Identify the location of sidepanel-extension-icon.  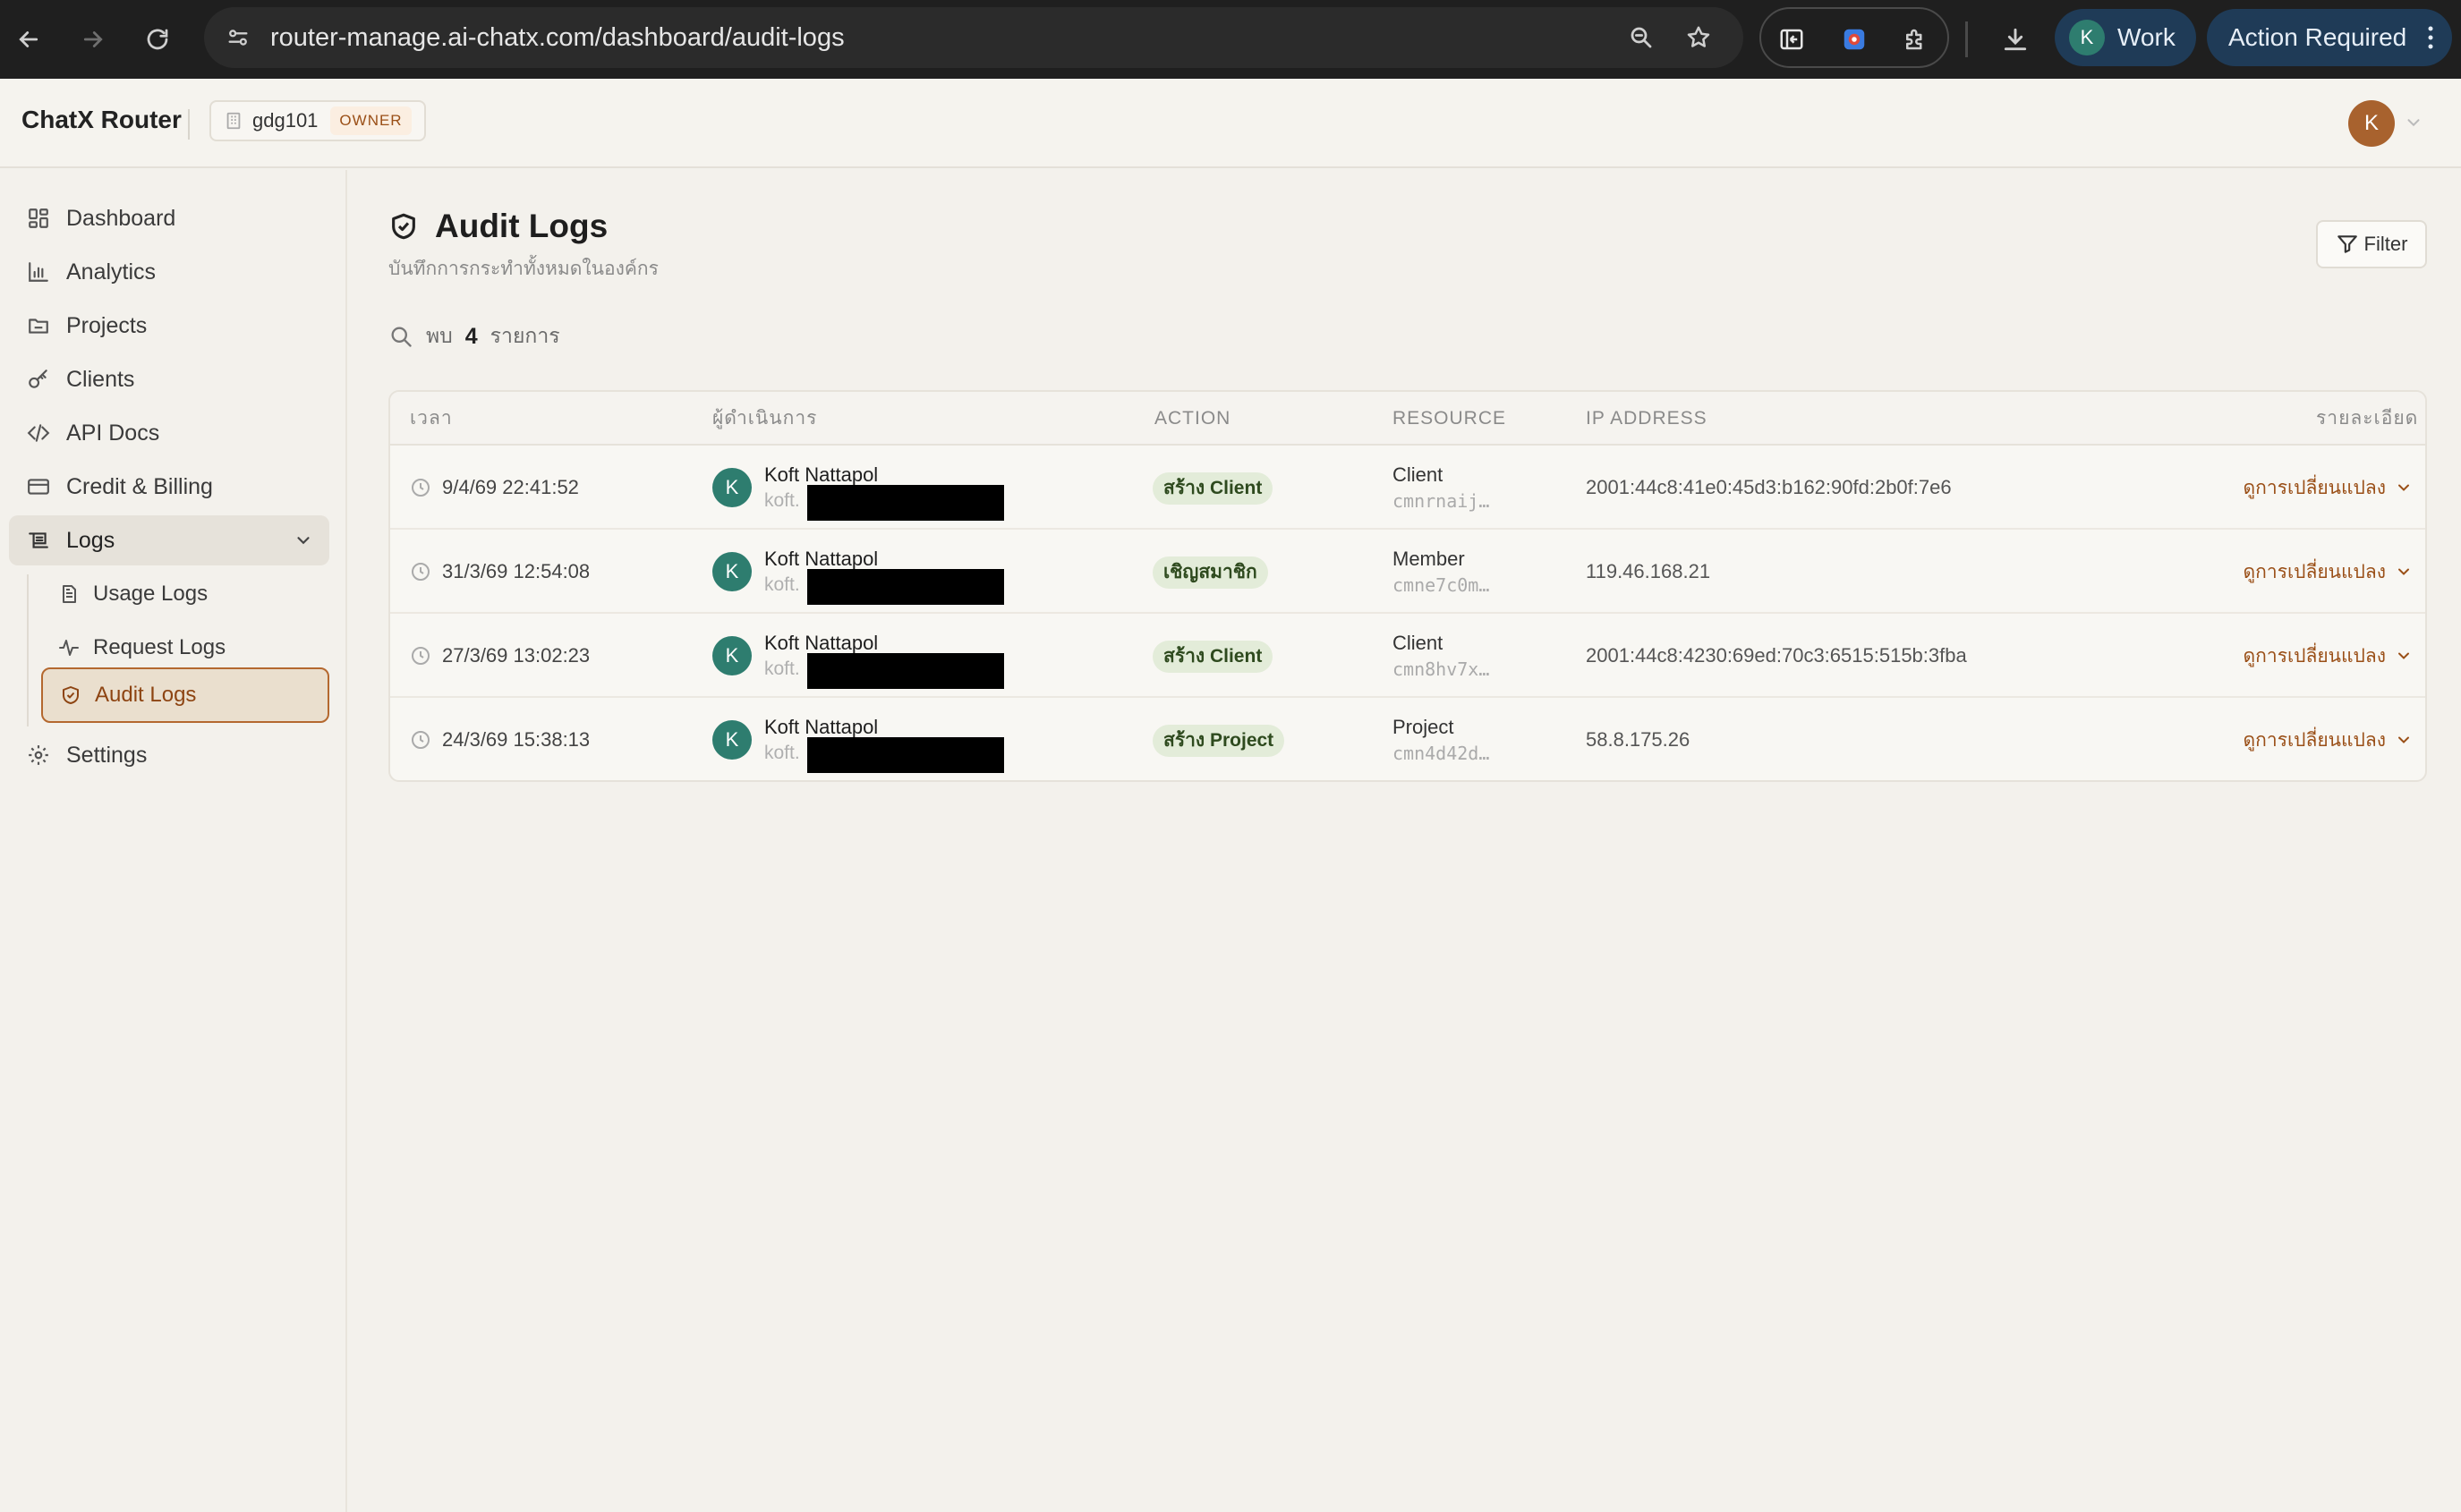
(1792, 39).